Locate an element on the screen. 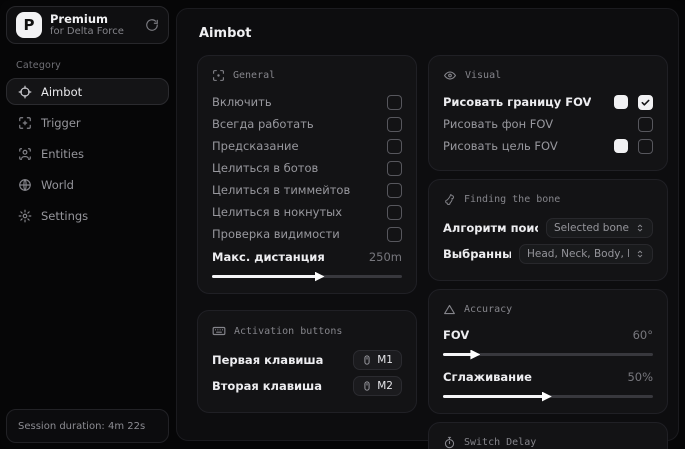  setting-label: Выбранные кос is located at coordinates (477, 254).